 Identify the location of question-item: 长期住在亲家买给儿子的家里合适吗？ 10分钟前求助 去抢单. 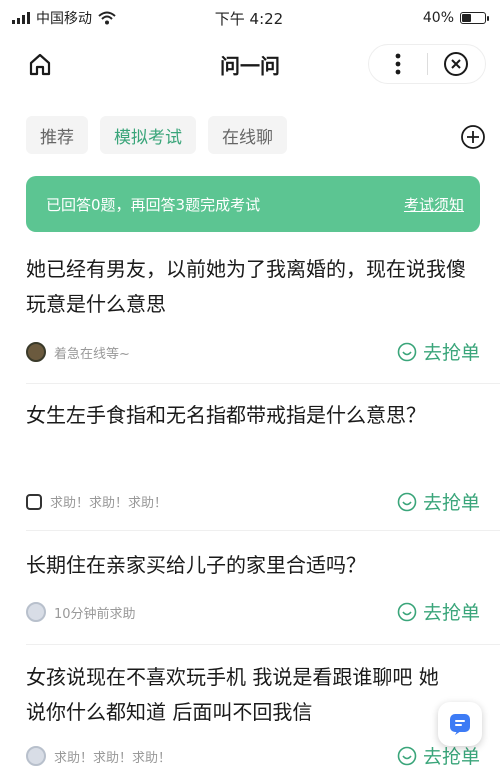
(253, 586).